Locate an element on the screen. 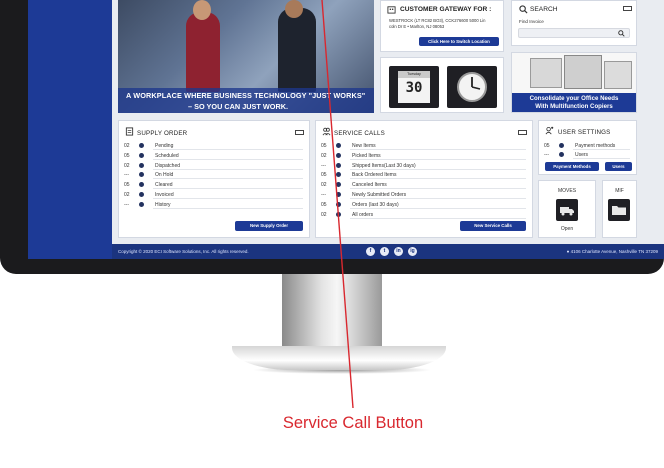  annotation-pointer-line is located at coordinates (337, 204).